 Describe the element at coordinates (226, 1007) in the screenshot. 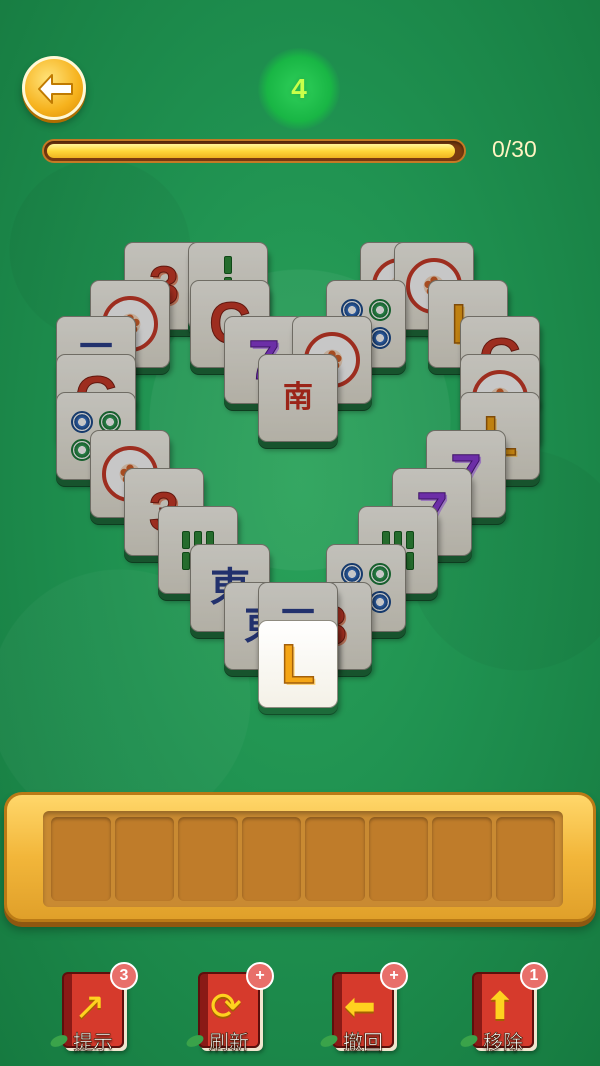

I see `refresh-icon: ⟳` at that location.